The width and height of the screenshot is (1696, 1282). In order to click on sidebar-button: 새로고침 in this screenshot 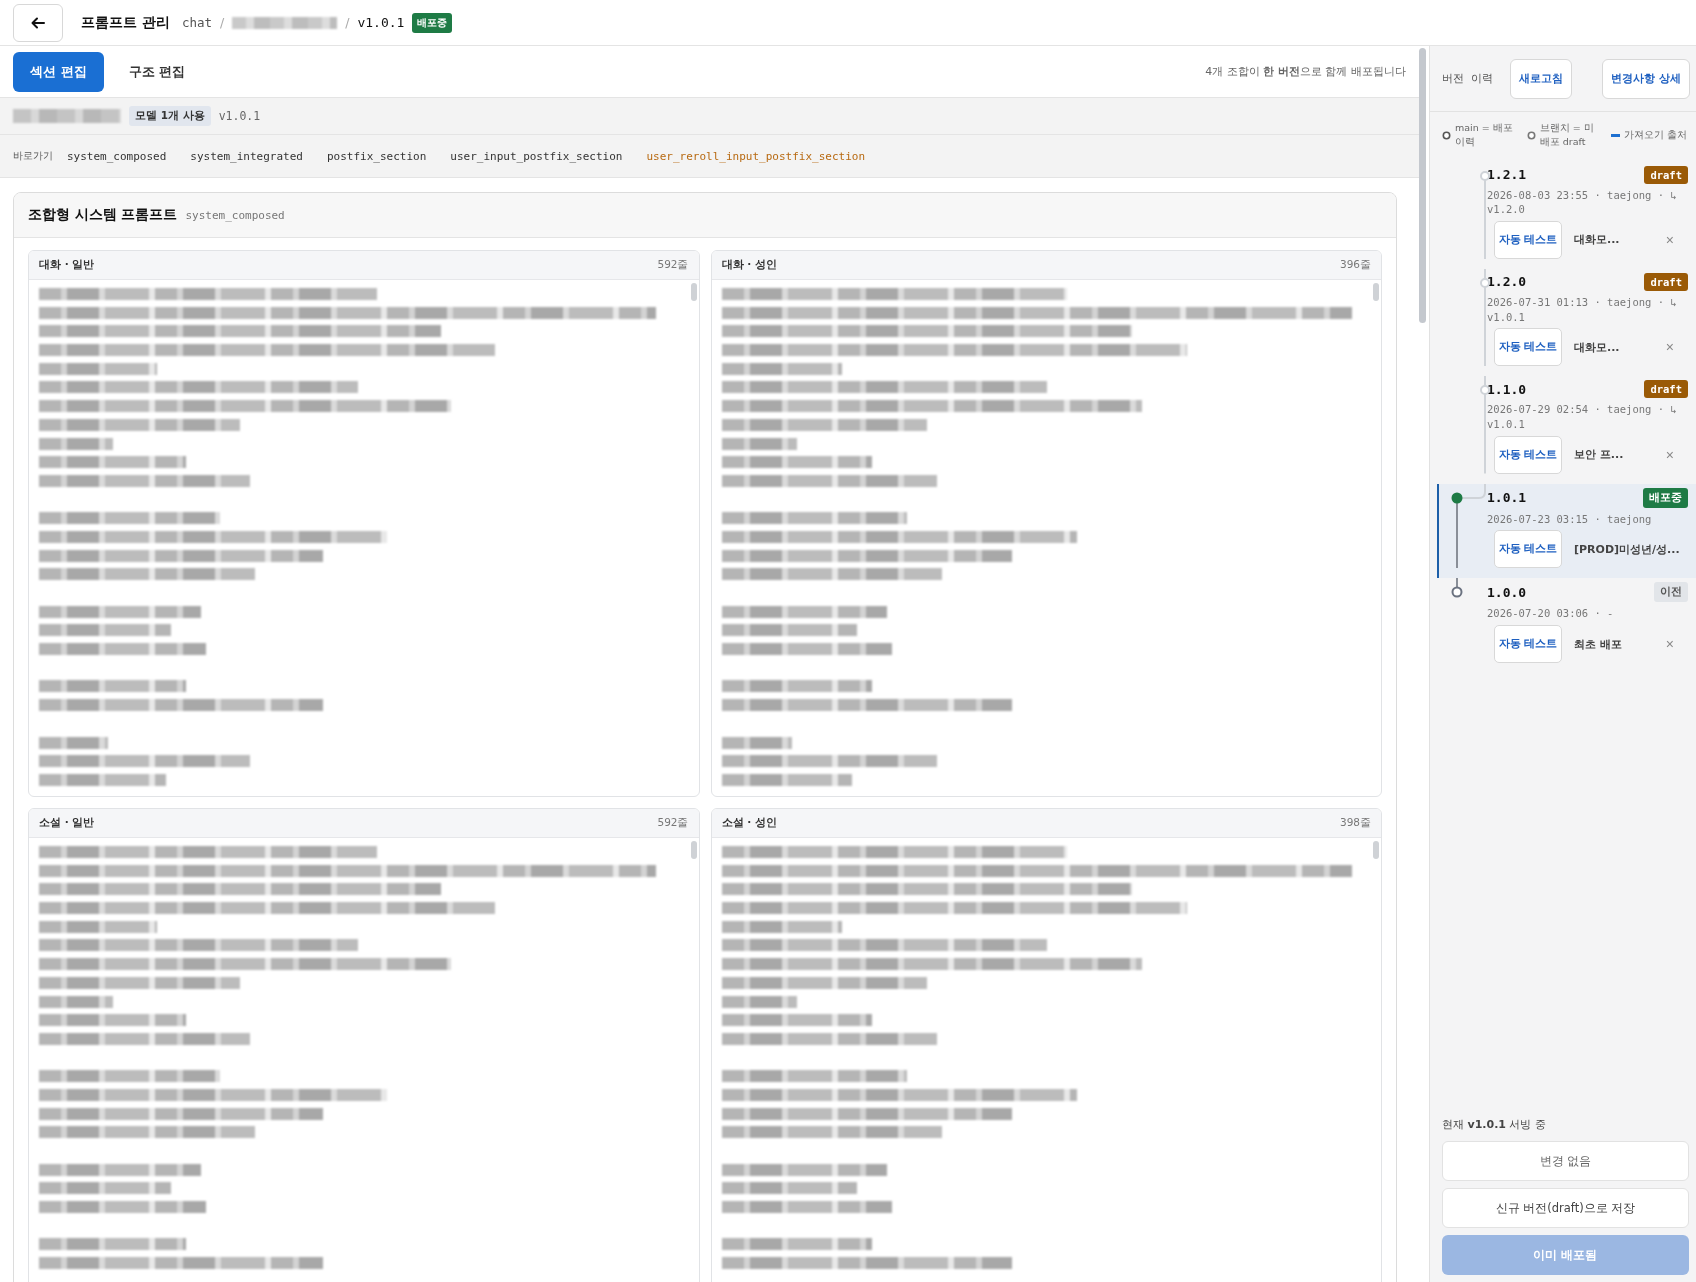, I will do `click(1541, 78)`.